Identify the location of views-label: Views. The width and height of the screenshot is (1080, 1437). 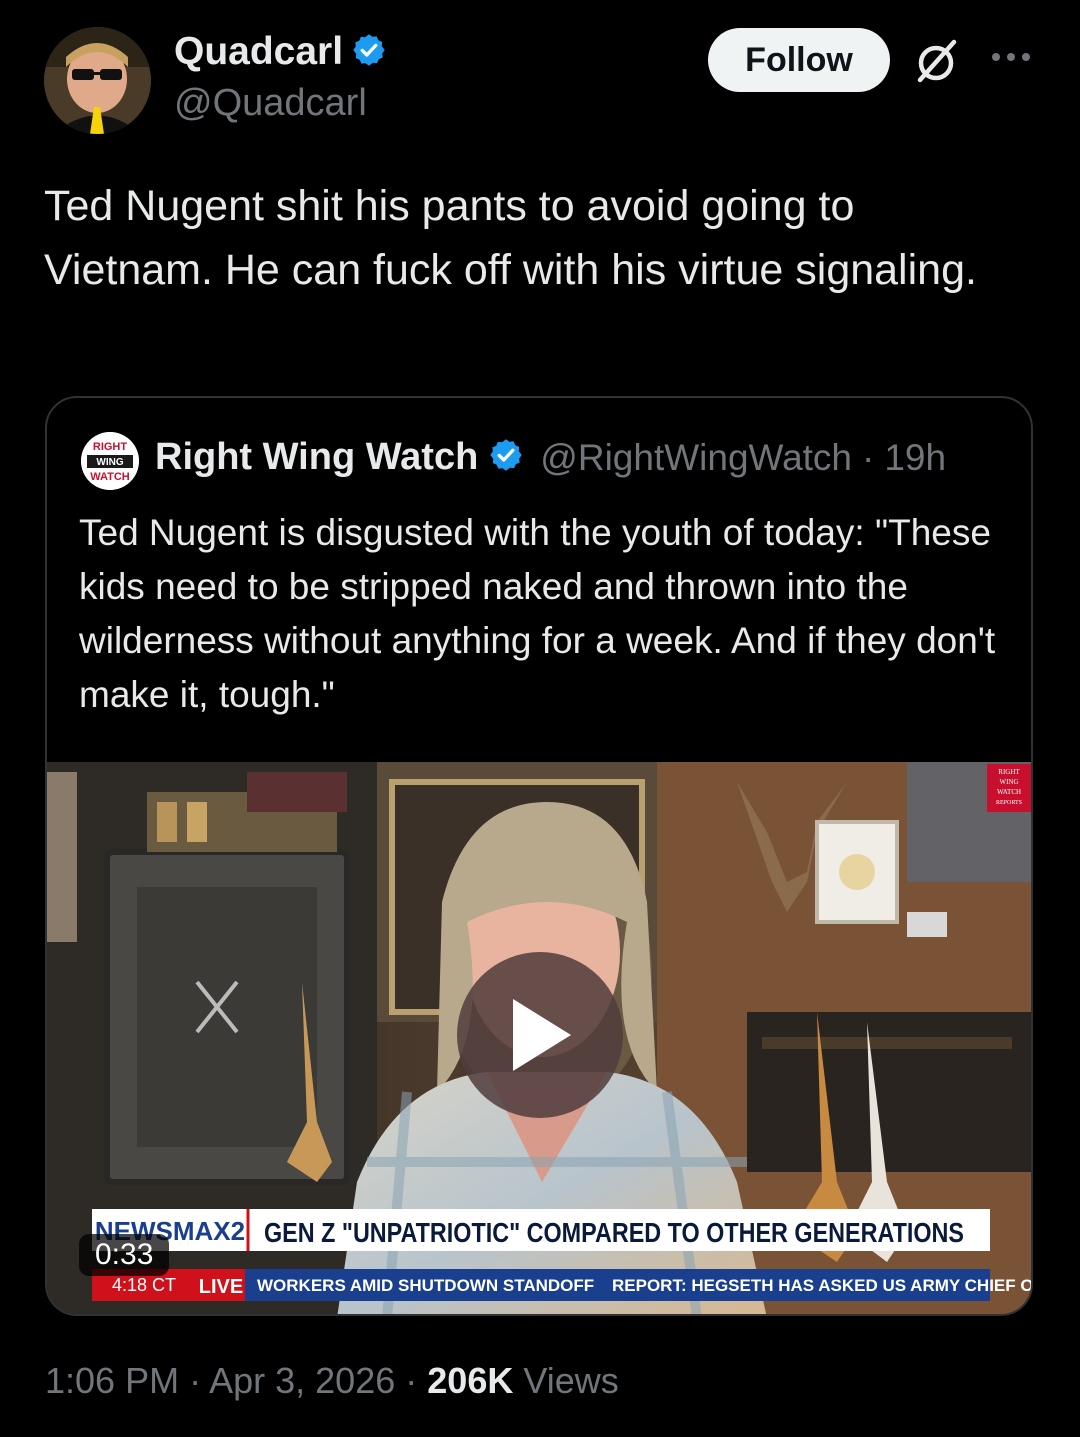
(571, 1380).